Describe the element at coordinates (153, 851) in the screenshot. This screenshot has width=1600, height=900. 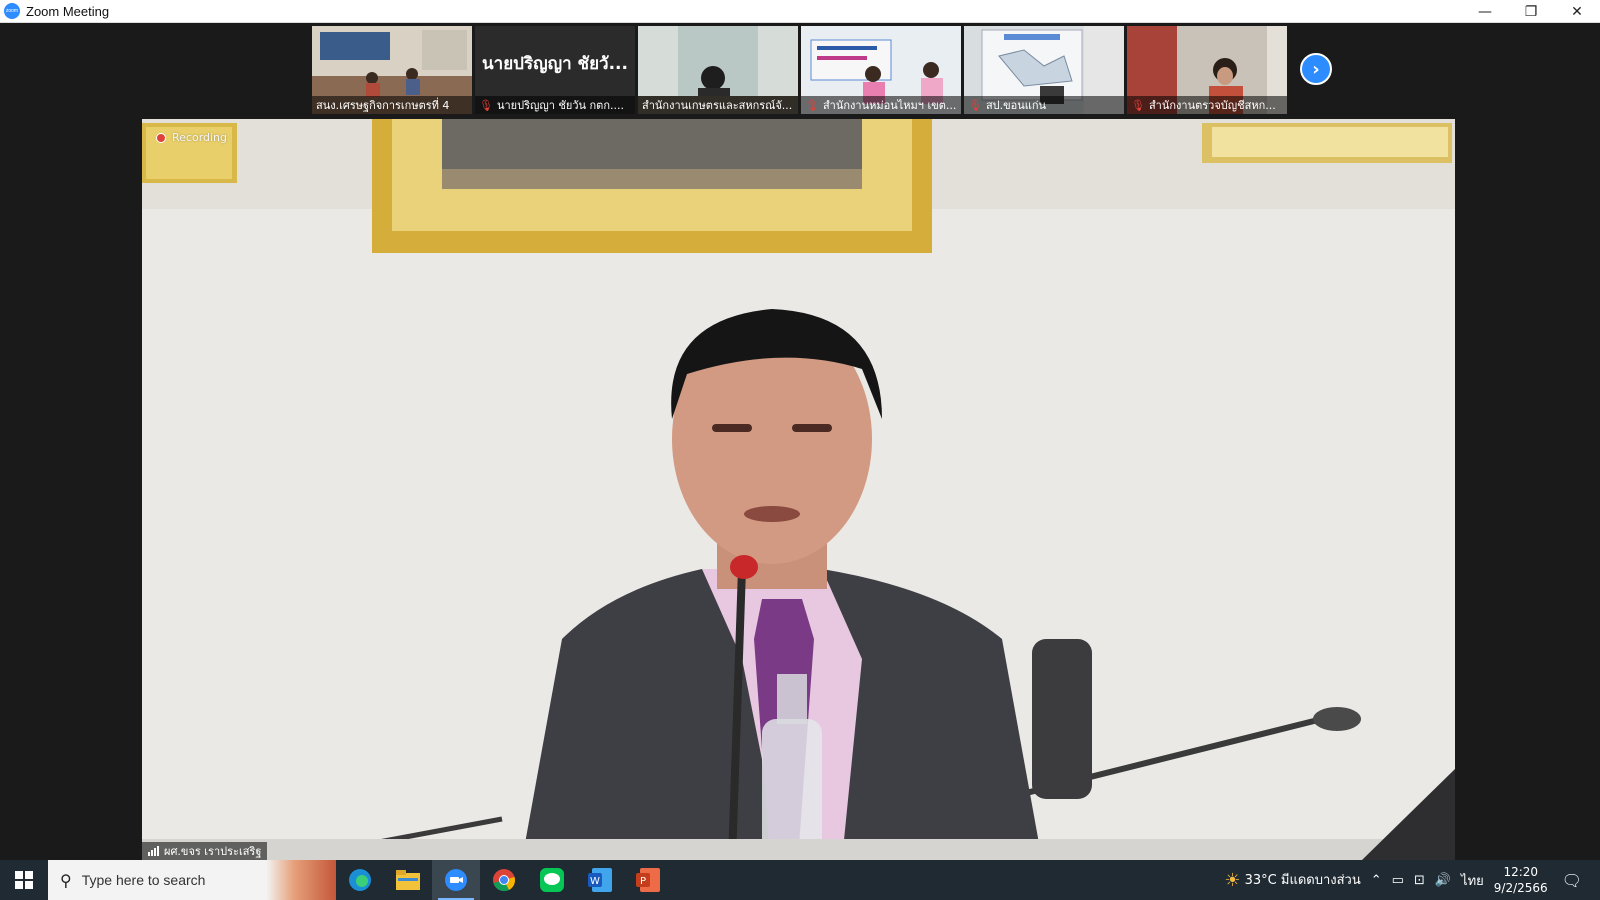
I see `signal-strength-icon` at that location.